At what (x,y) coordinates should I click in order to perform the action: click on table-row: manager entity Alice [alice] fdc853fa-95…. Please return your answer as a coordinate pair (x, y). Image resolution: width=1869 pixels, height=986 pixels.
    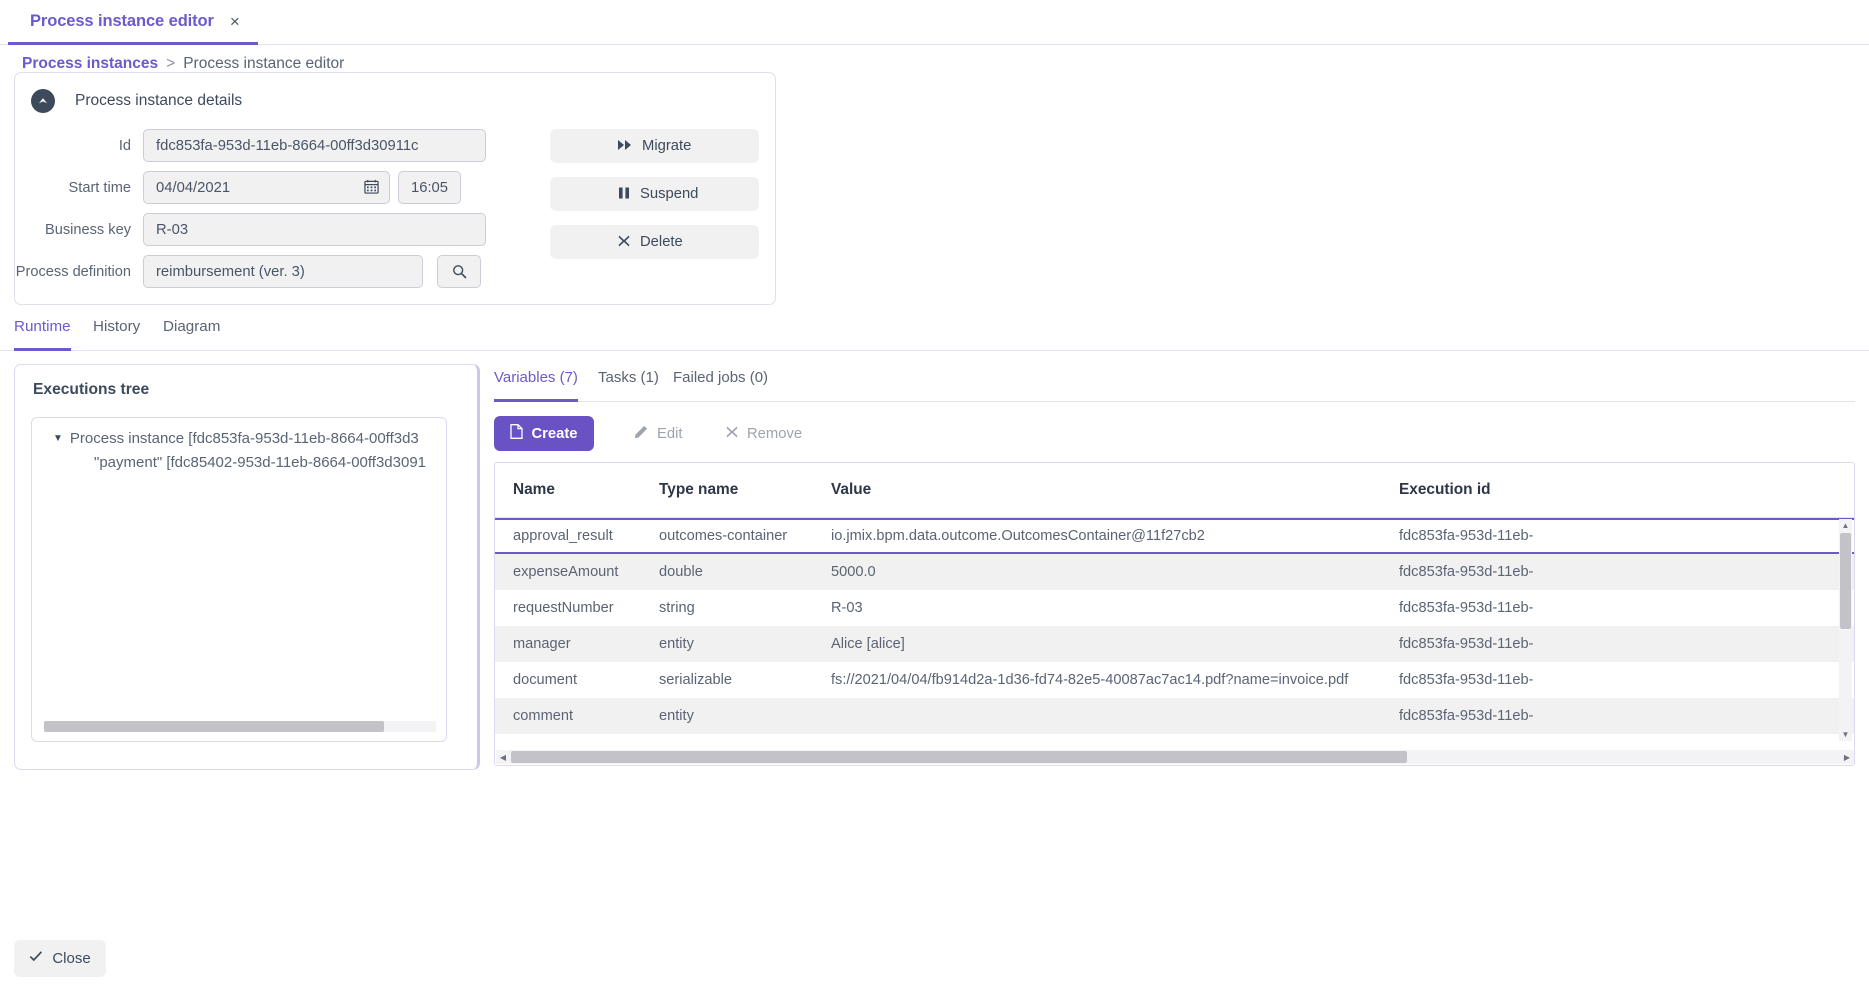
    Looking at the image, I should click on (1174, 644).